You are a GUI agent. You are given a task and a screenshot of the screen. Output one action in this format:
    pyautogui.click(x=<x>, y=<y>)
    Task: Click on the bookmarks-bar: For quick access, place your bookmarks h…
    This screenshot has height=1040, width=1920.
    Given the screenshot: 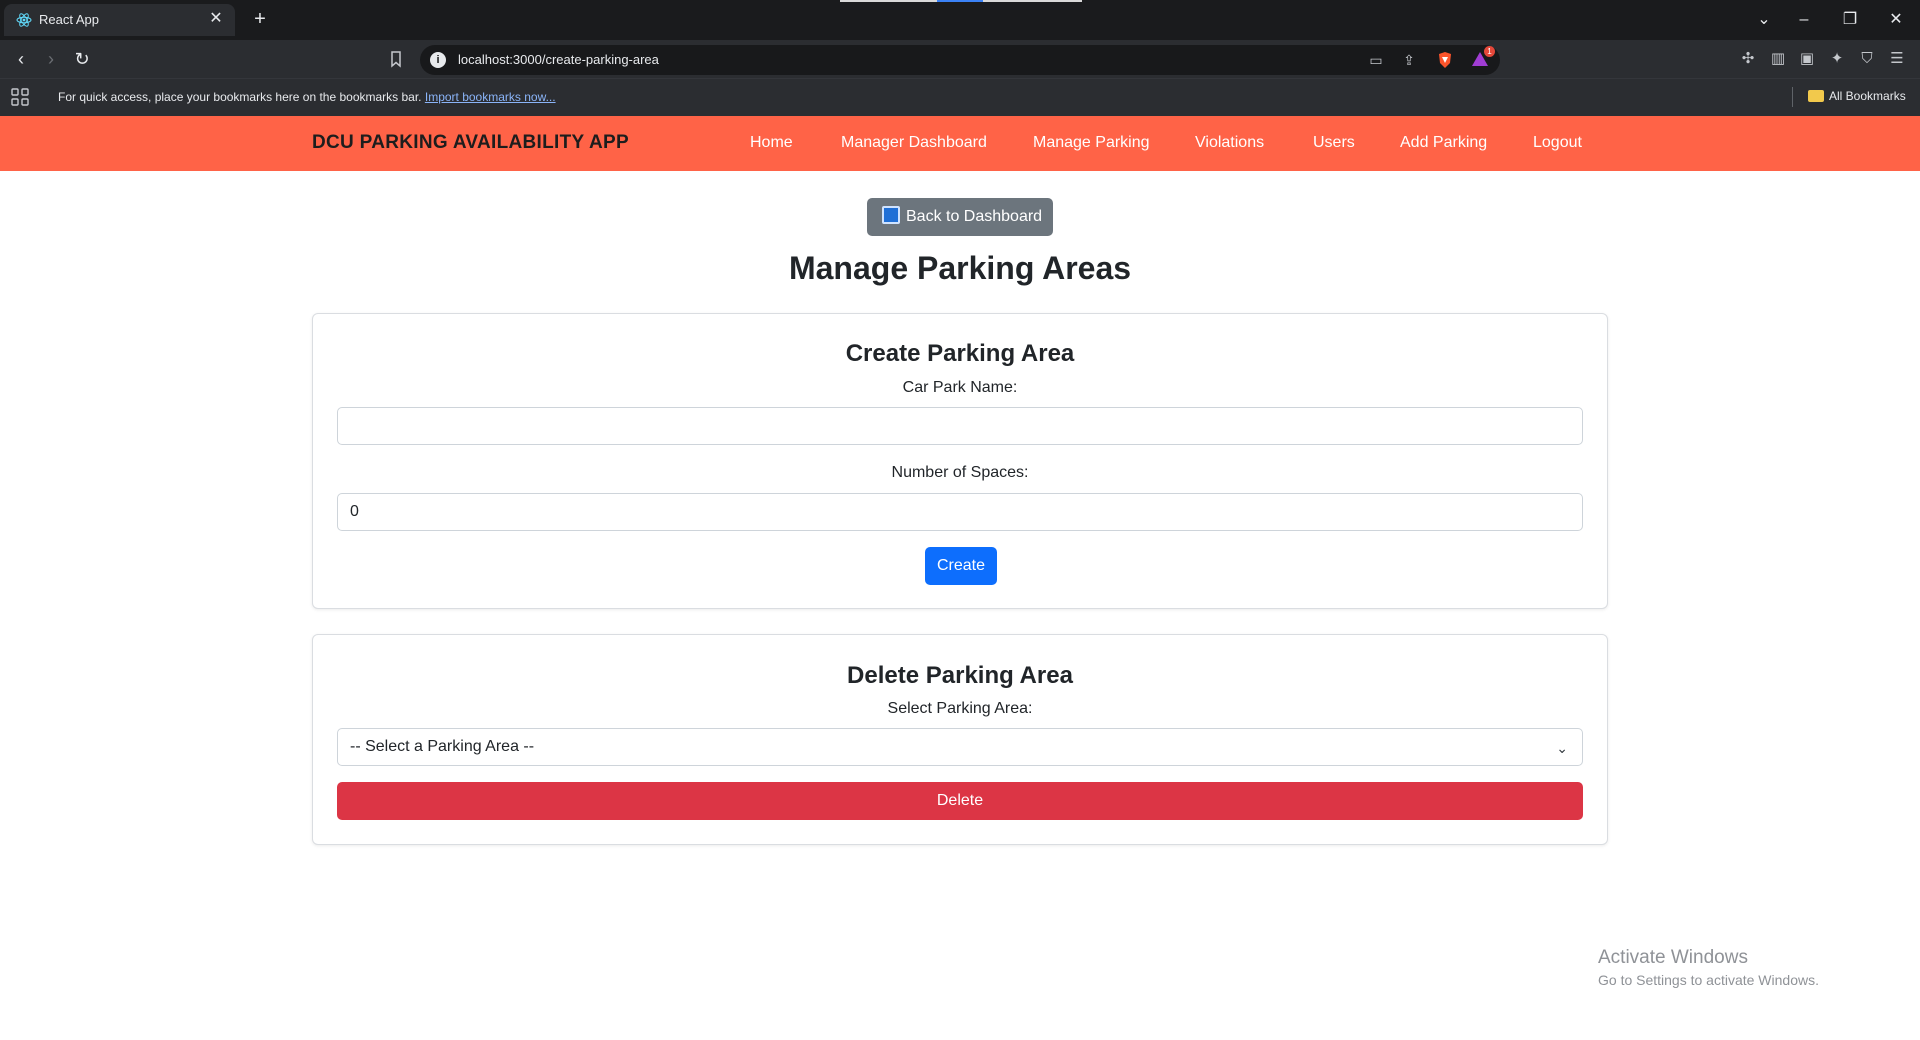 What is the action you would take?
    pyautogui.click(x=960, y=97)
    